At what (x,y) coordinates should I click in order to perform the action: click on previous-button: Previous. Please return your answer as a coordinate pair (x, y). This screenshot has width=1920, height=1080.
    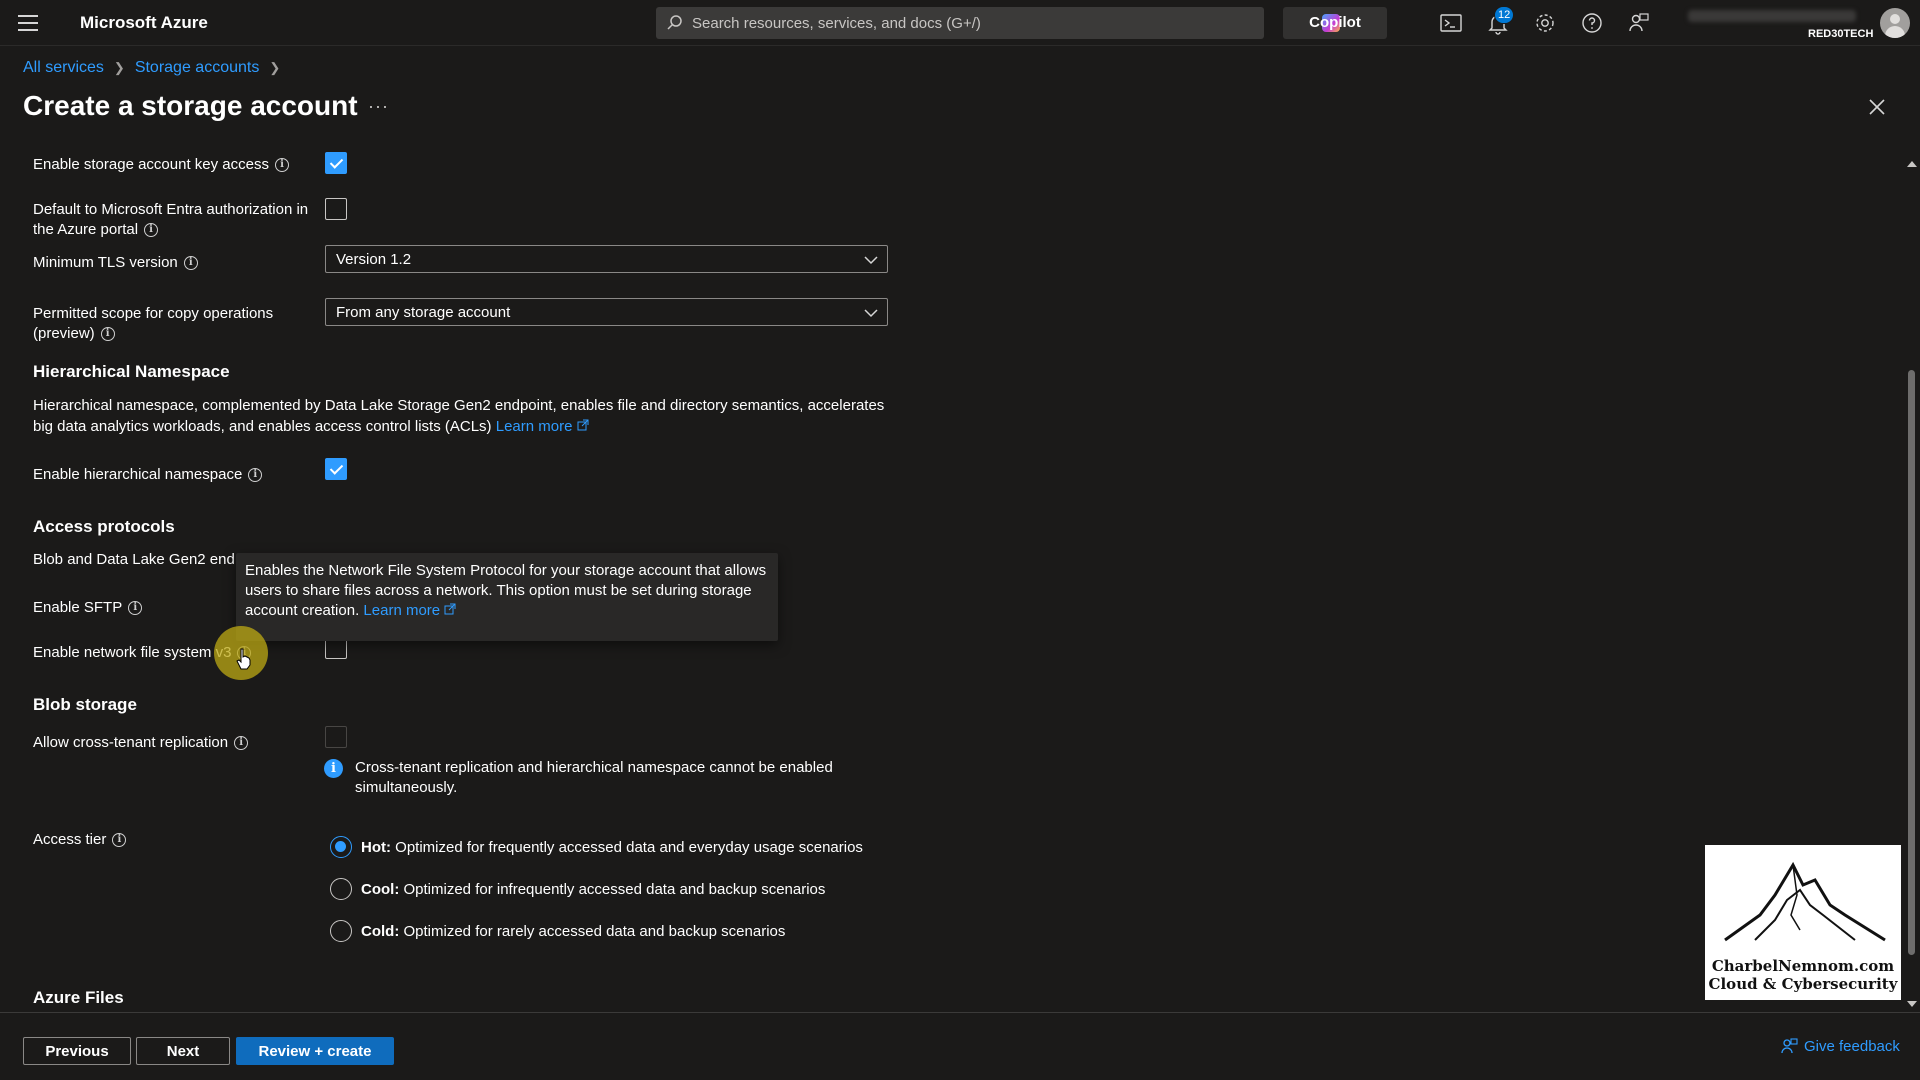
    Looking at the image, I should click on (77, 1051).